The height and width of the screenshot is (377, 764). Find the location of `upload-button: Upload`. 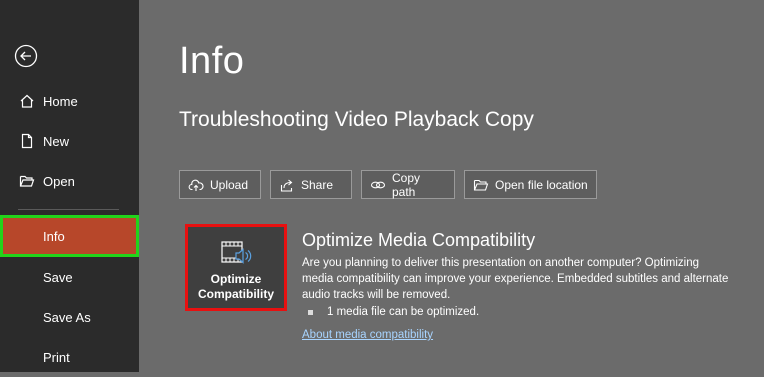

upload-button: Upload is located at coordinates (220, 184).